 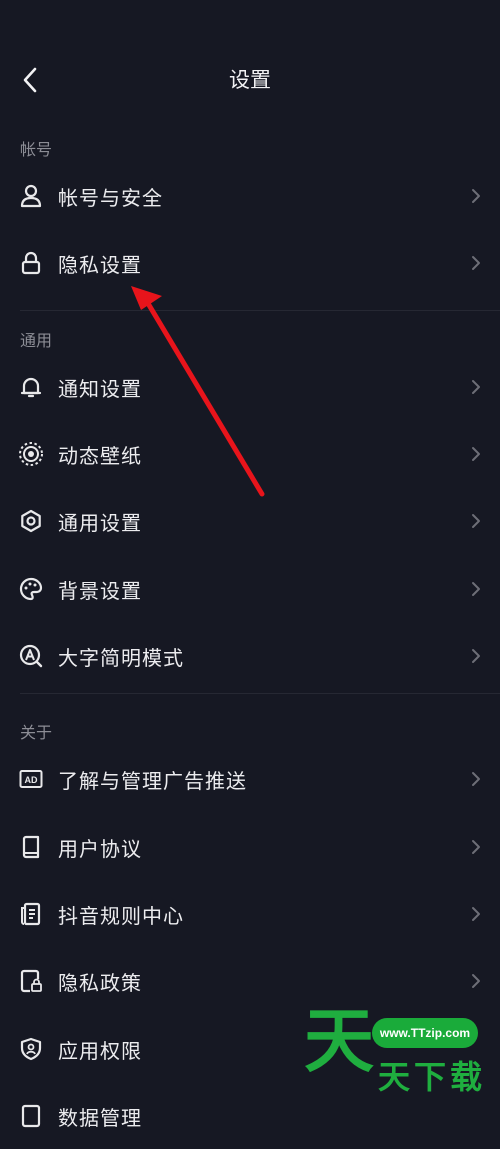 I want to click on lock-icon, so click(x=31, y=263).